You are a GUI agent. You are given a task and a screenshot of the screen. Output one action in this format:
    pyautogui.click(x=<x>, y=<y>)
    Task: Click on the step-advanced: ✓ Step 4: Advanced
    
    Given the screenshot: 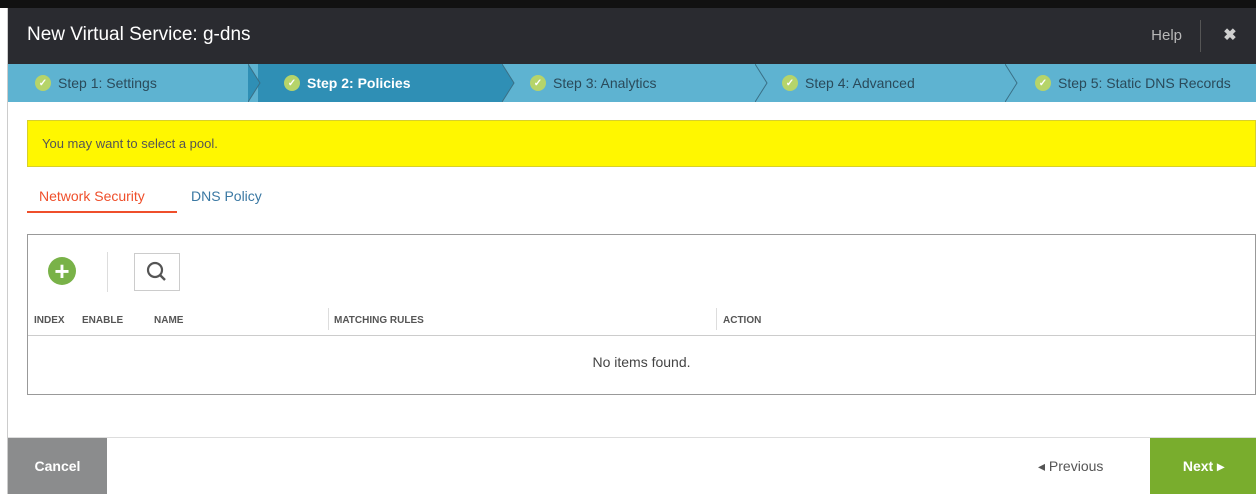 What is the action you would take?
    pyautogui.click(x=848, y=83)
    